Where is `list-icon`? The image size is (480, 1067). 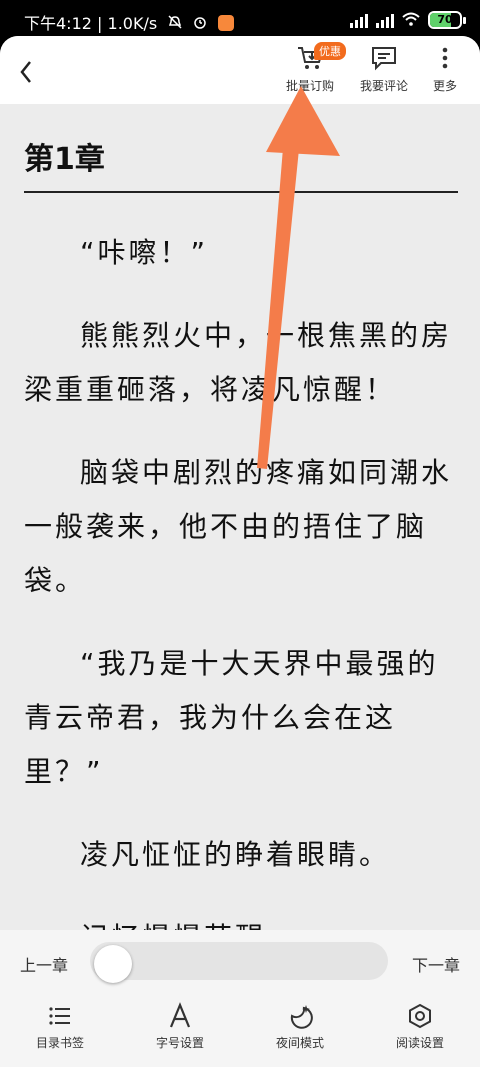
list-icon is located at coordinates (59, 1016).